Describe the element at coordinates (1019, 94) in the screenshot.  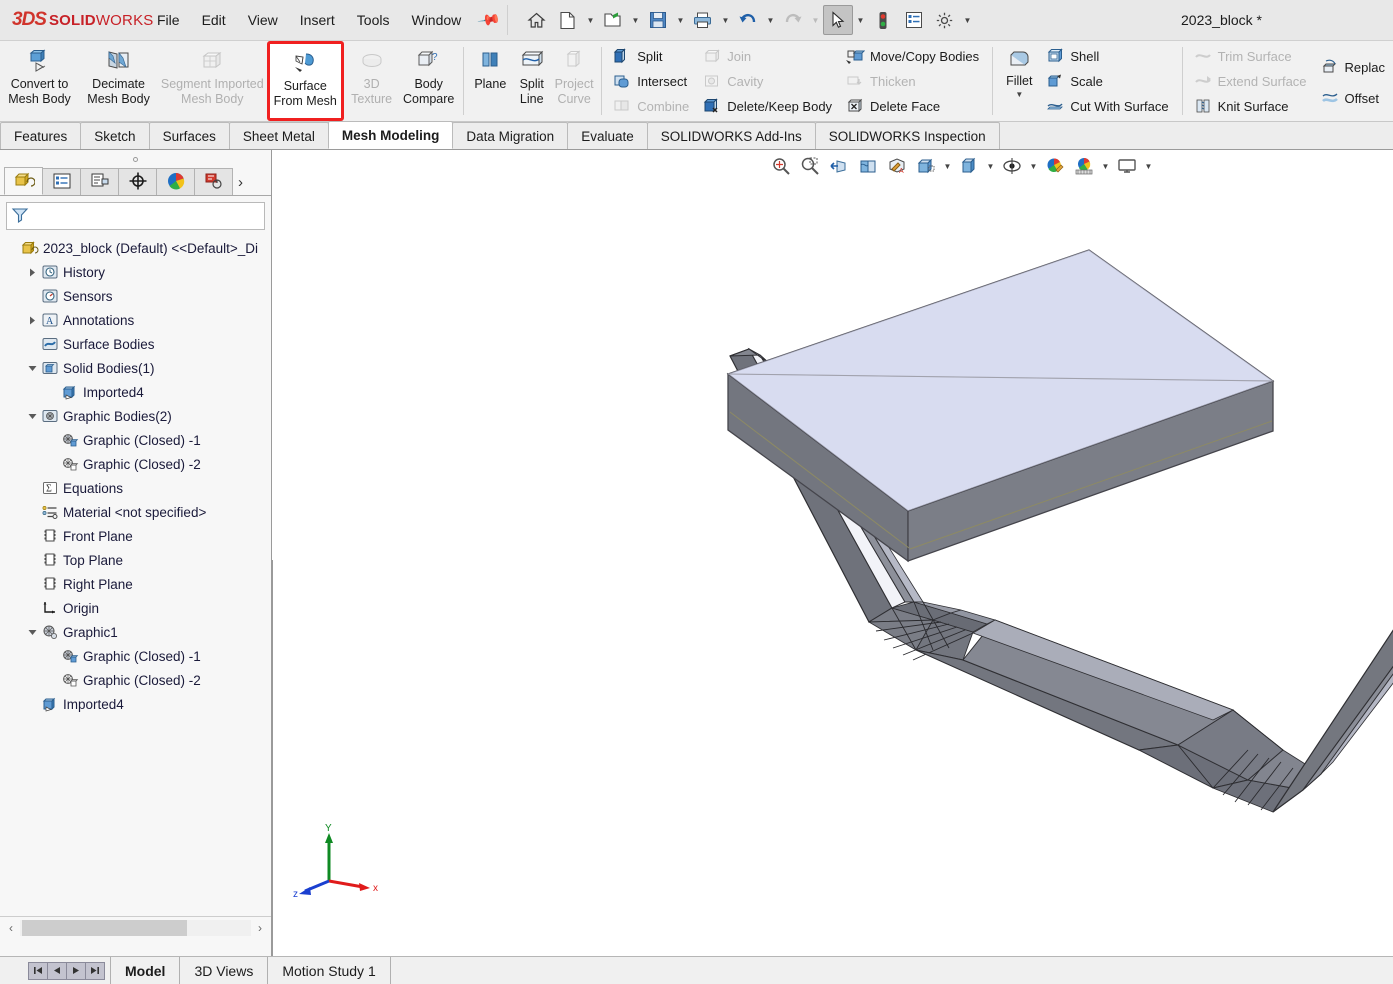
I see `fillet-dropdown-caret: ▼` at that location.